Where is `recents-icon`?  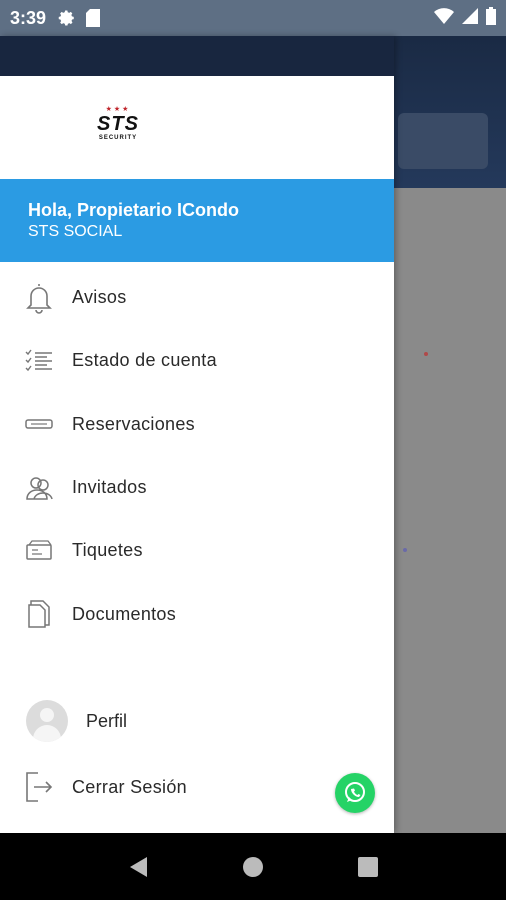 recents-icon is located at coordinates (368, 866).